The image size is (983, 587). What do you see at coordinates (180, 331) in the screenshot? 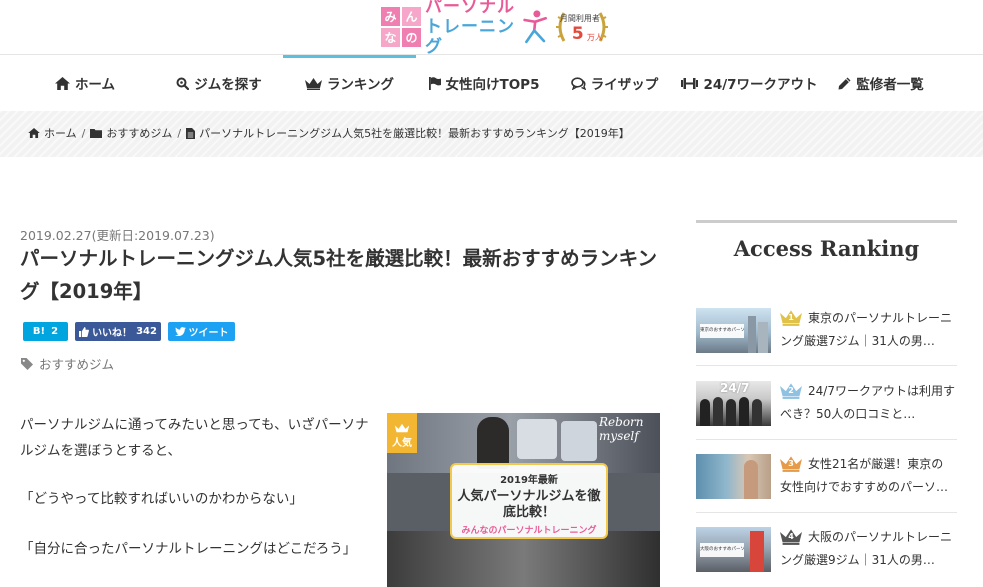
I see `twitter-bird-icon` at bounding box center [180, 331].